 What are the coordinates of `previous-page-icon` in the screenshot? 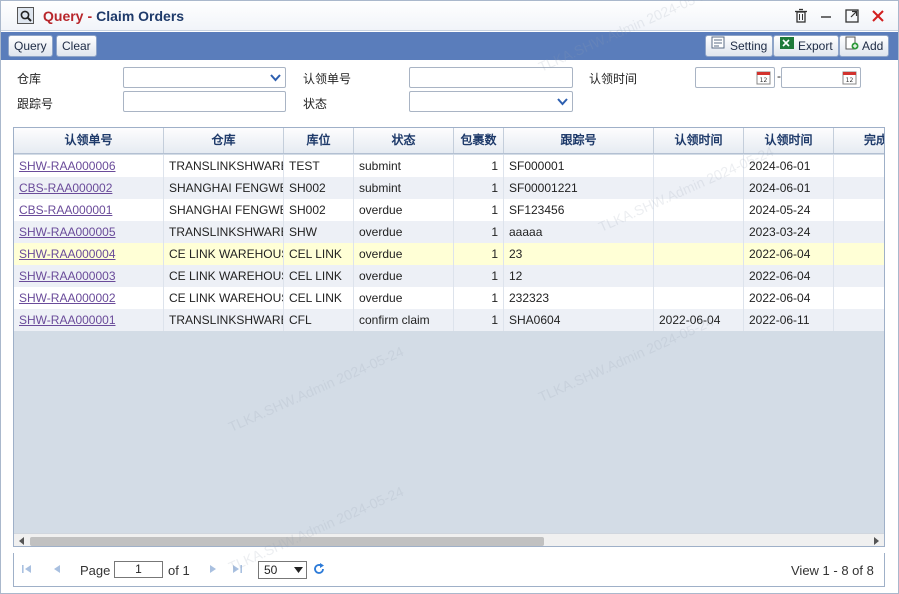 It's located at (57, 569).